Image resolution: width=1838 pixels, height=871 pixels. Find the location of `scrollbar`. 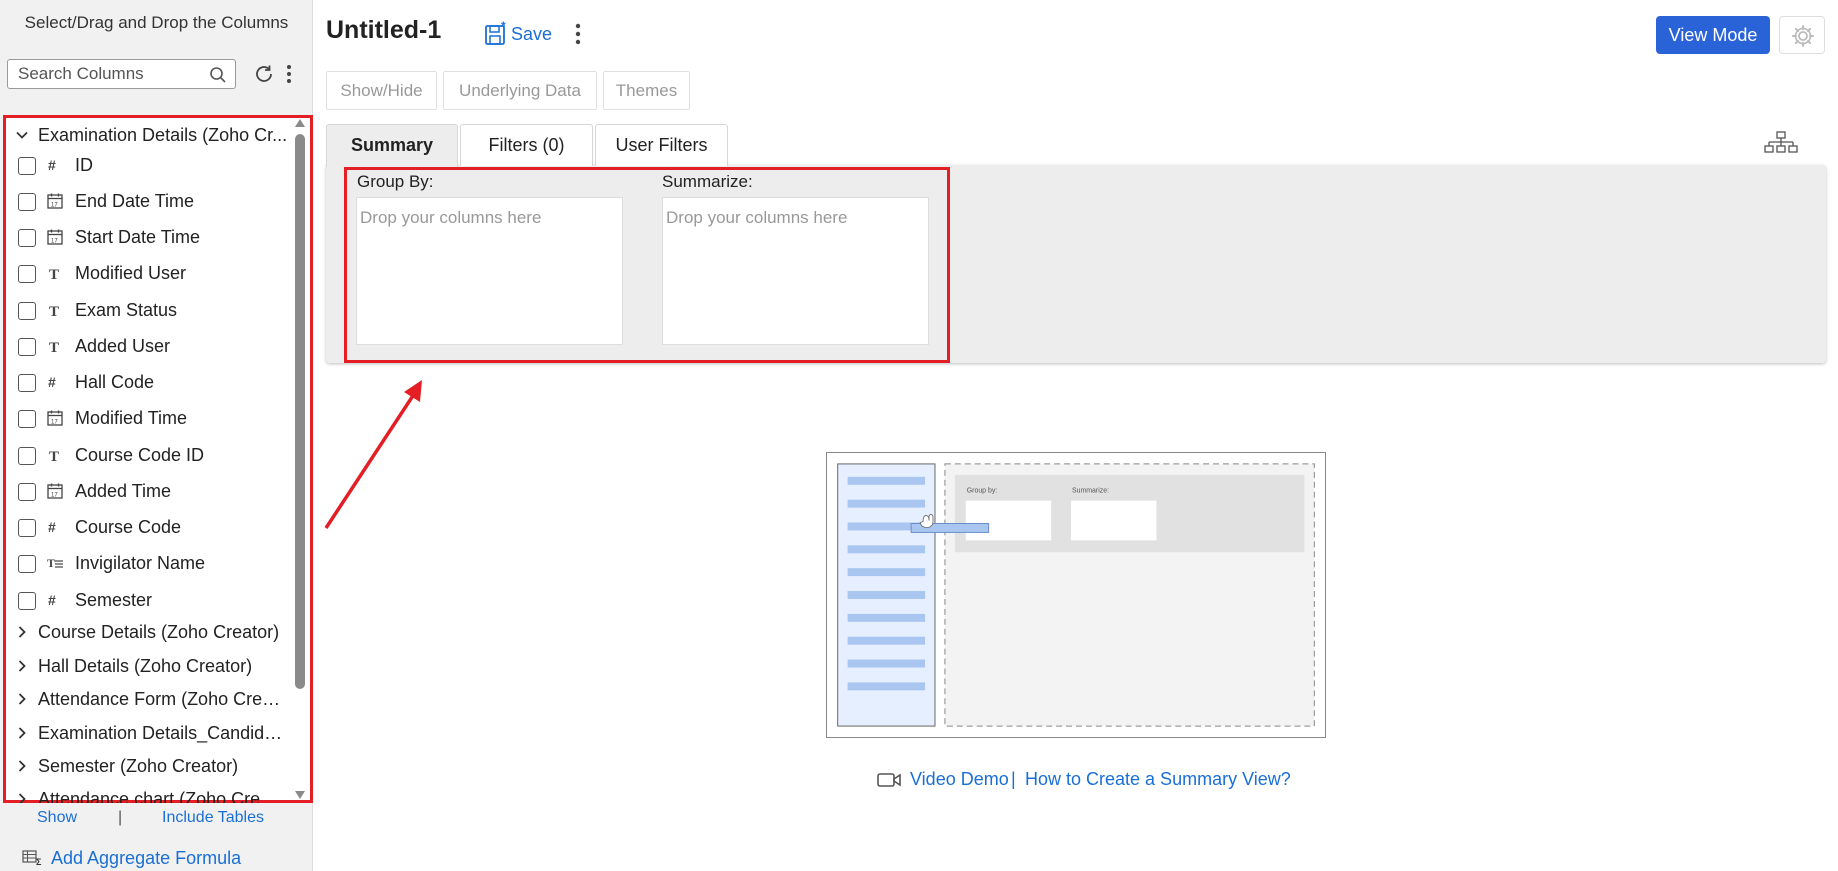

scrollbar is located at coordinates (300, 460).